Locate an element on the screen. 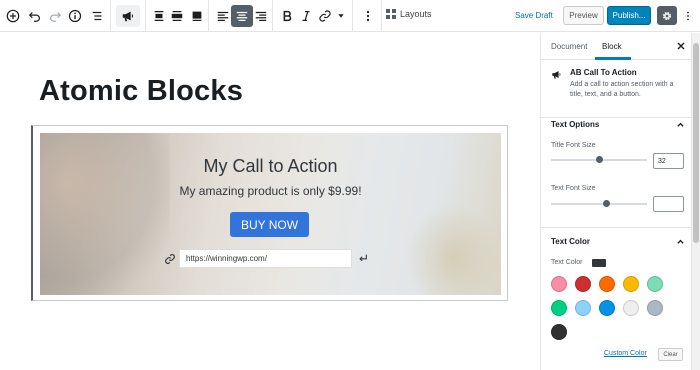 The width and height of the screenshot is (700, 370). scrollbar-thumb is located at coordinates (696, 143).